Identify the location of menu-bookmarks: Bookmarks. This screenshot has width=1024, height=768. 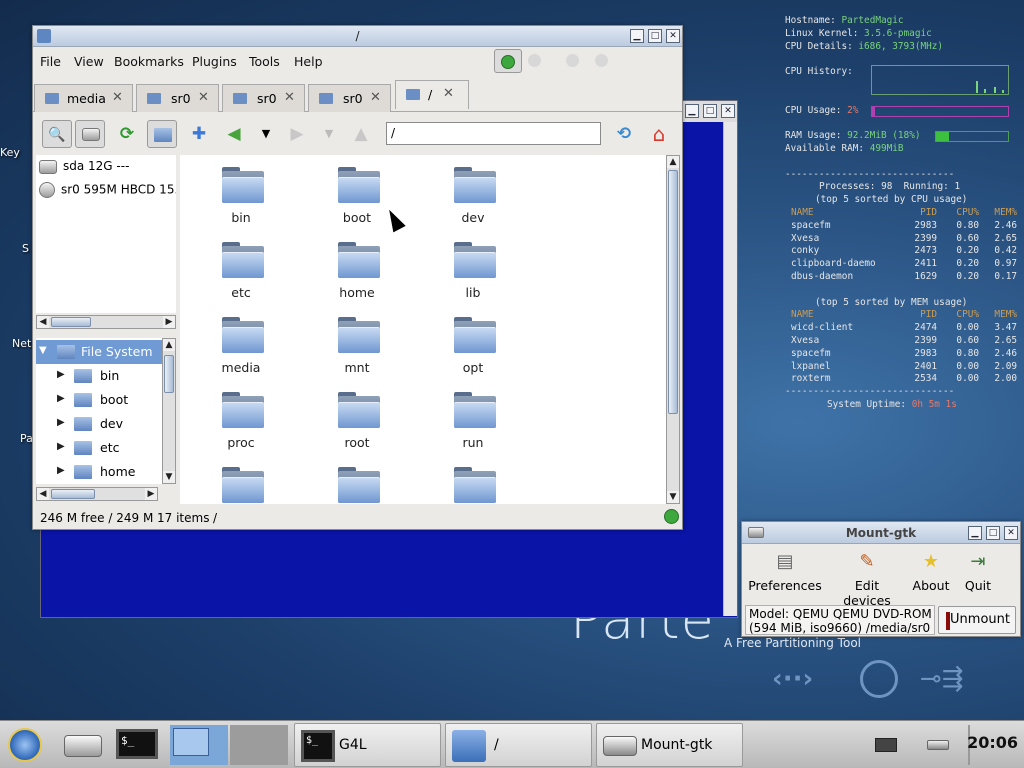
(149, 61).